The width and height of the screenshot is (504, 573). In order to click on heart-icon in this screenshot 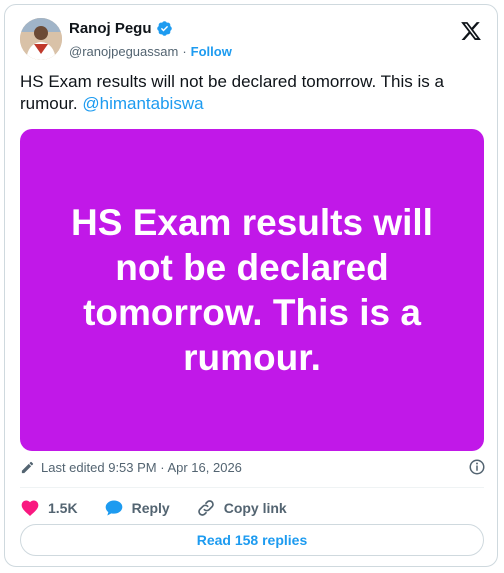, I will do `click(30, 508)`.